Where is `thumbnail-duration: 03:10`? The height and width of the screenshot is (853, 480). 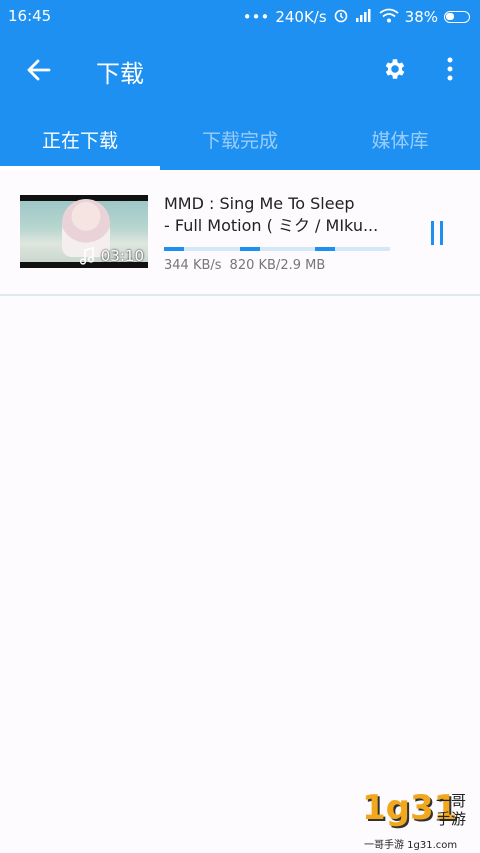
thumbnail-duration: 03:10 is located at coordinates (111, 256).